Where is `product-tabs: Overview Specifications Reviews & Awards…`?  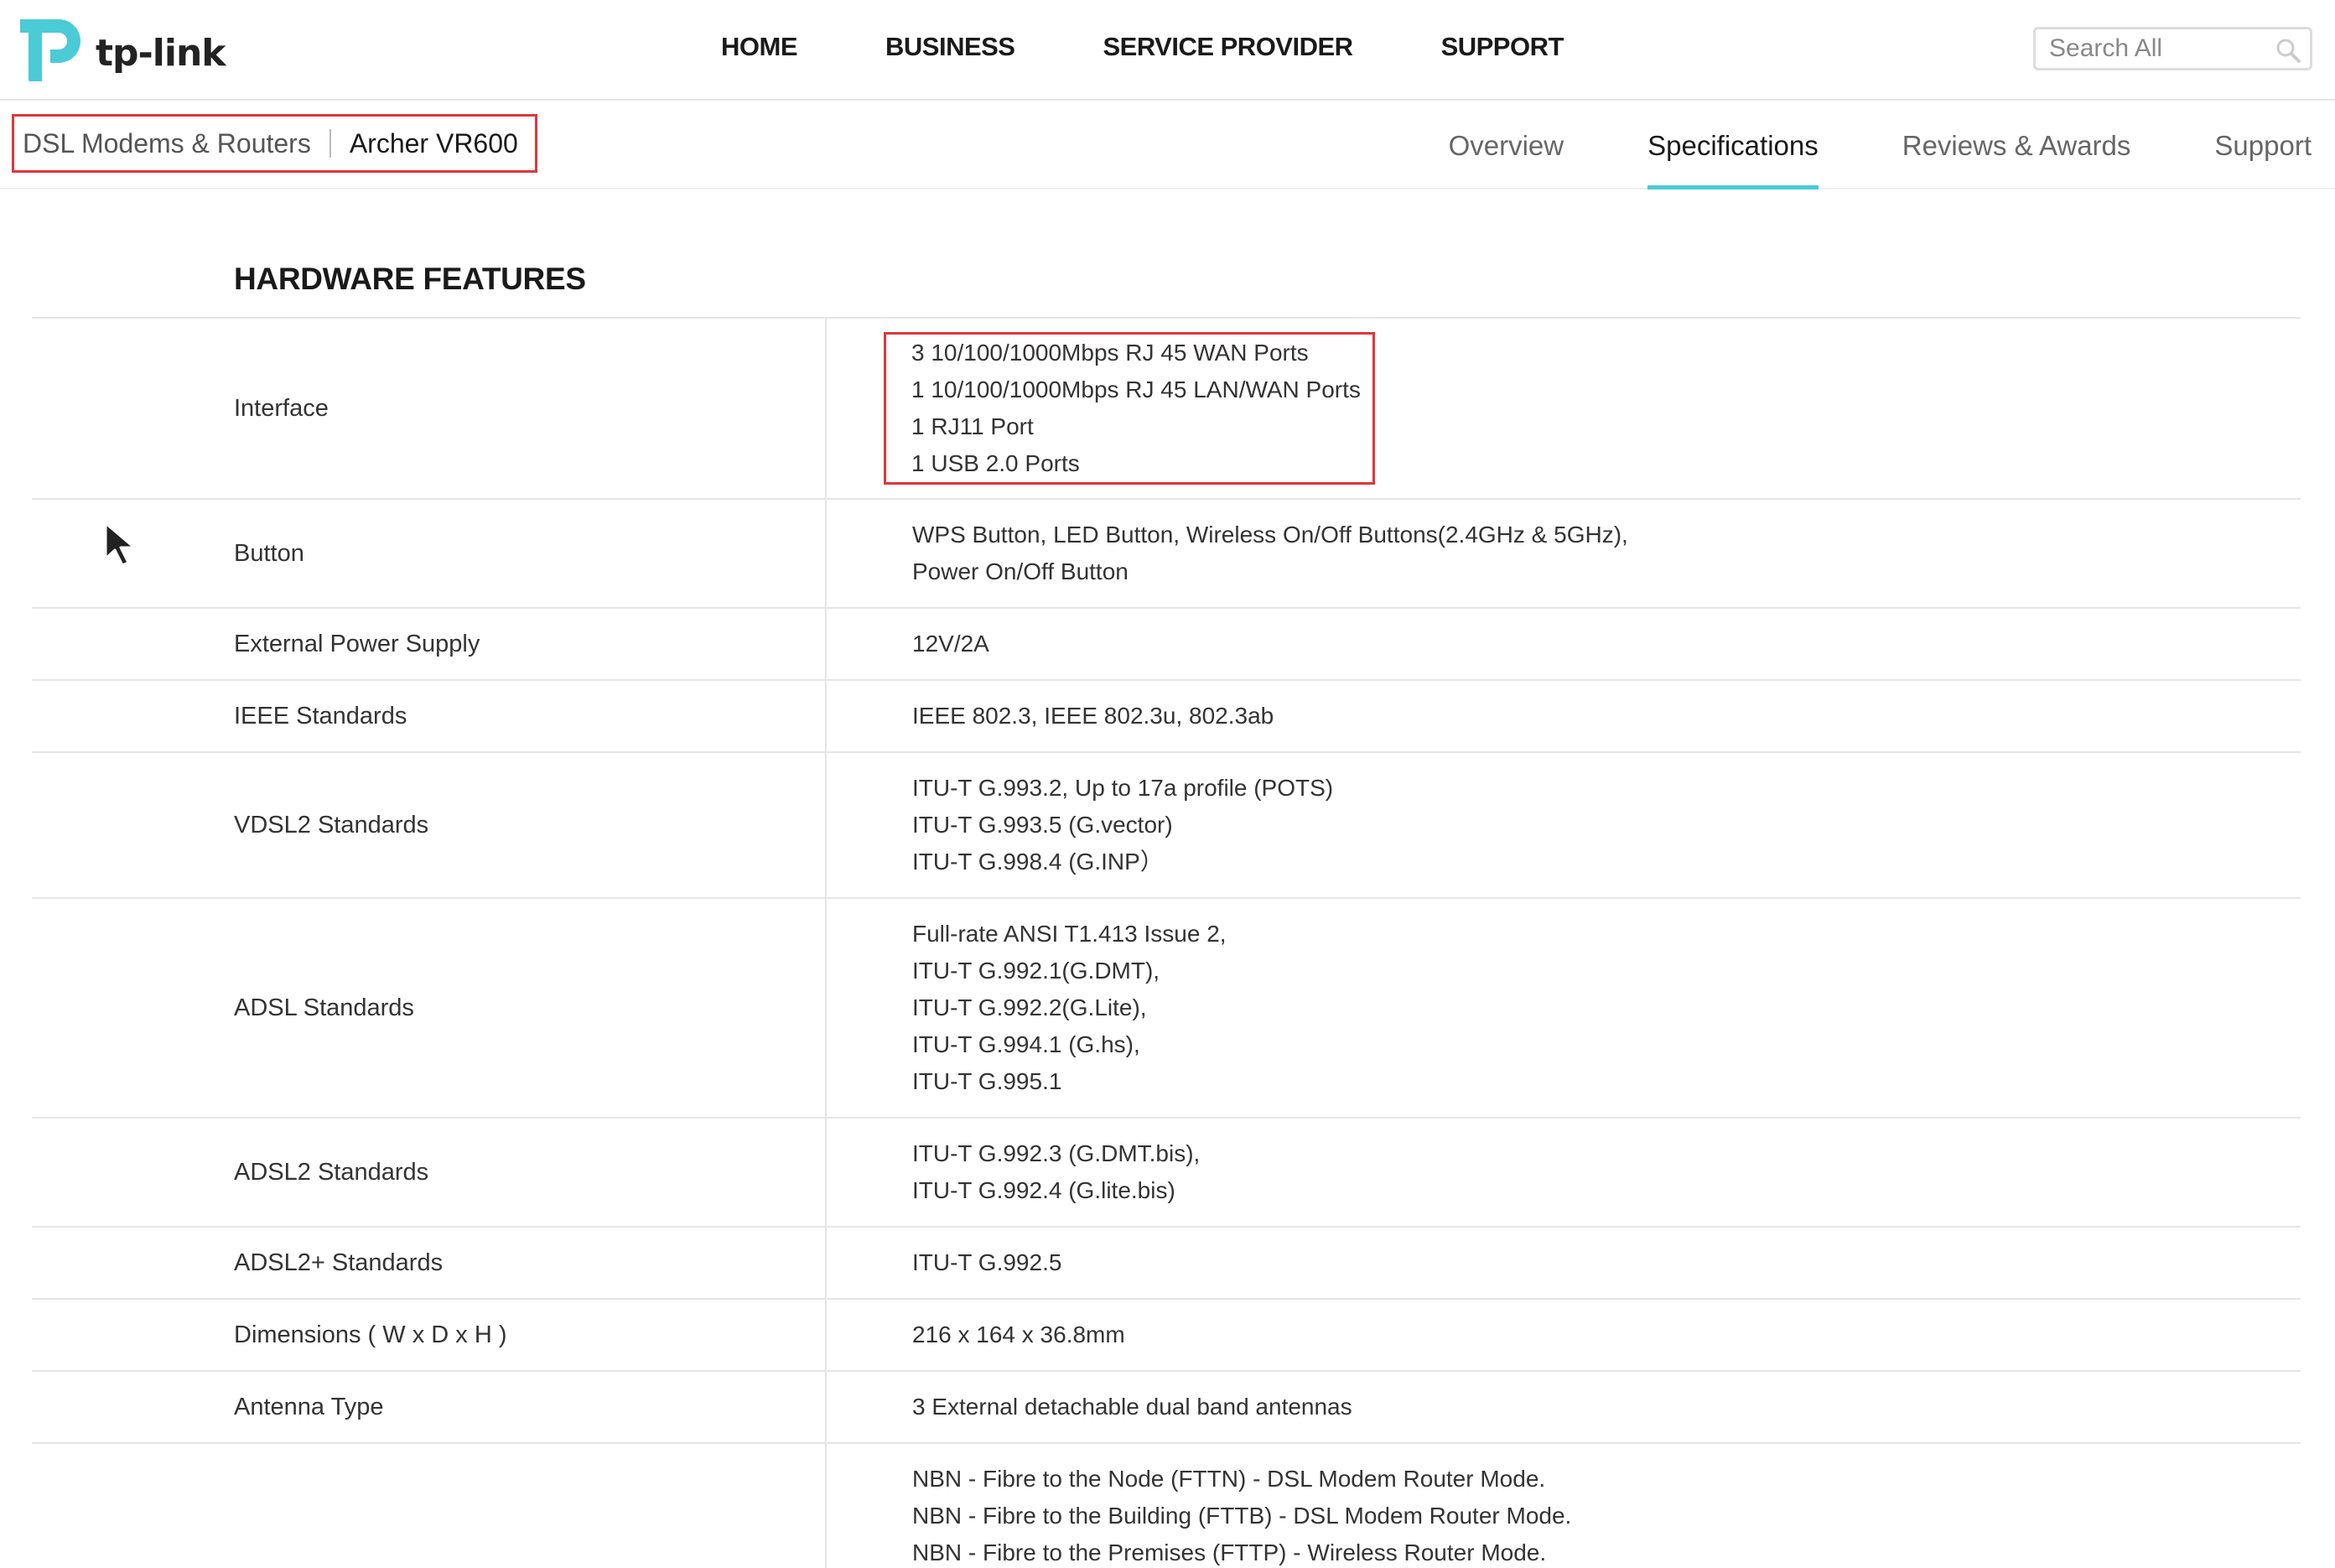
product-tabs: Overview Specifications Reviews & Awards… is located at coordinates (1838, 146).